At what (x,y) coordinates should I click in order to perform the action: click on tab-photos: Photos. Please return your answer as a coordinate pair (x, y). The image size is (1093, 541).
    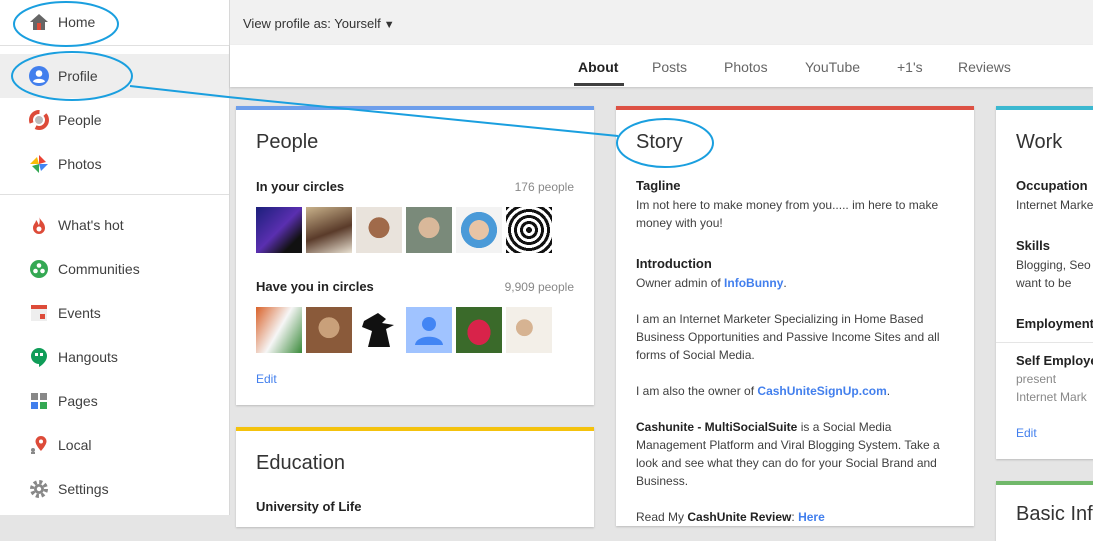
    Looking at the image, I should click on (746, 67).